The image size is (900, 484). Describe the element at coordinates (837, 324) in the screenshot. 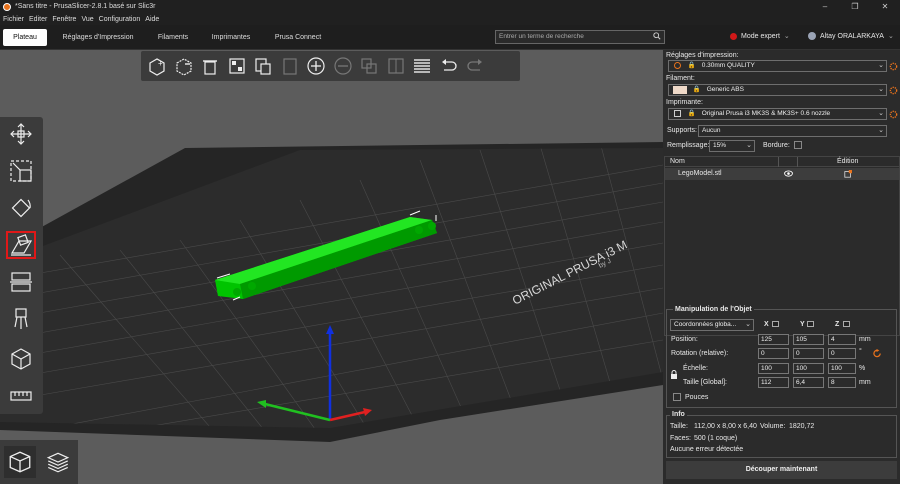

I see `axis-z-label: Z` at that location.